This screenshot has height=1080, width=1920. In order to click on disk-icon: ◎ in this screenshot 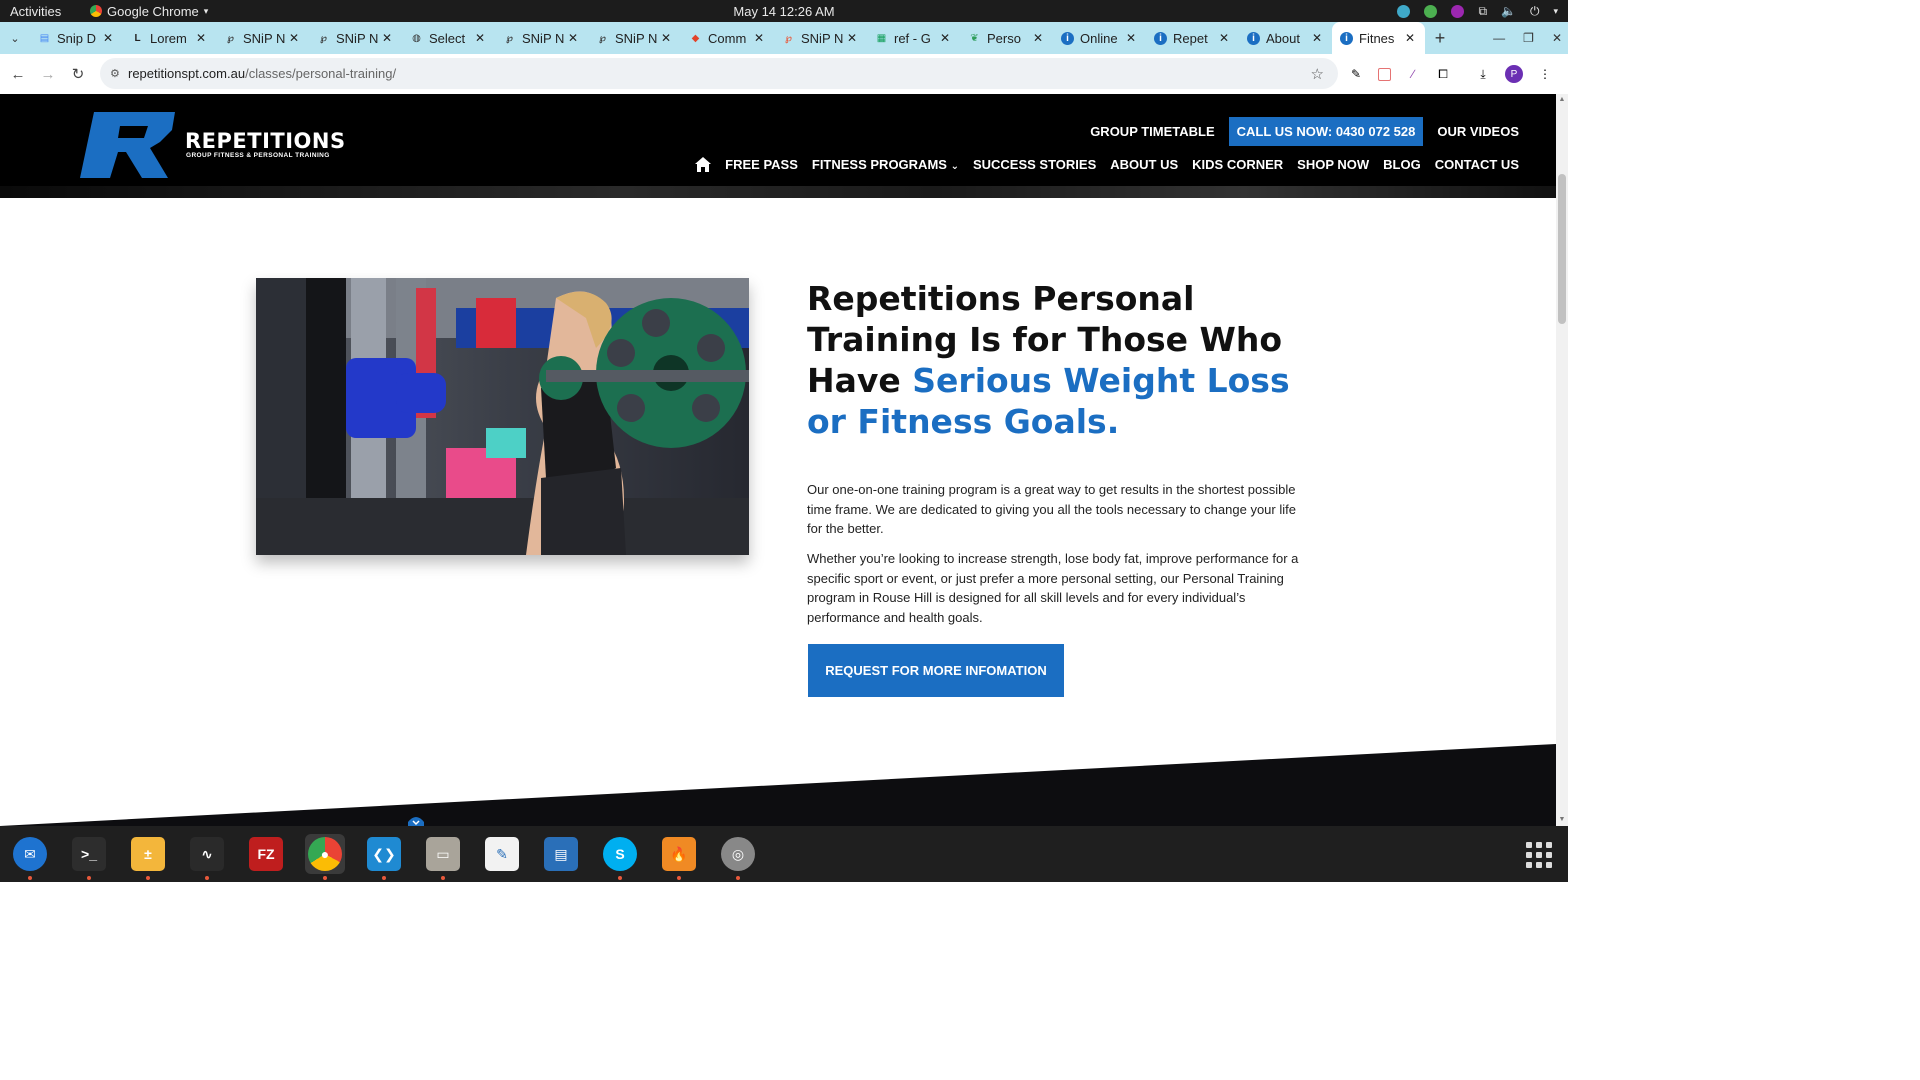, I will do `click(738, 857)`.